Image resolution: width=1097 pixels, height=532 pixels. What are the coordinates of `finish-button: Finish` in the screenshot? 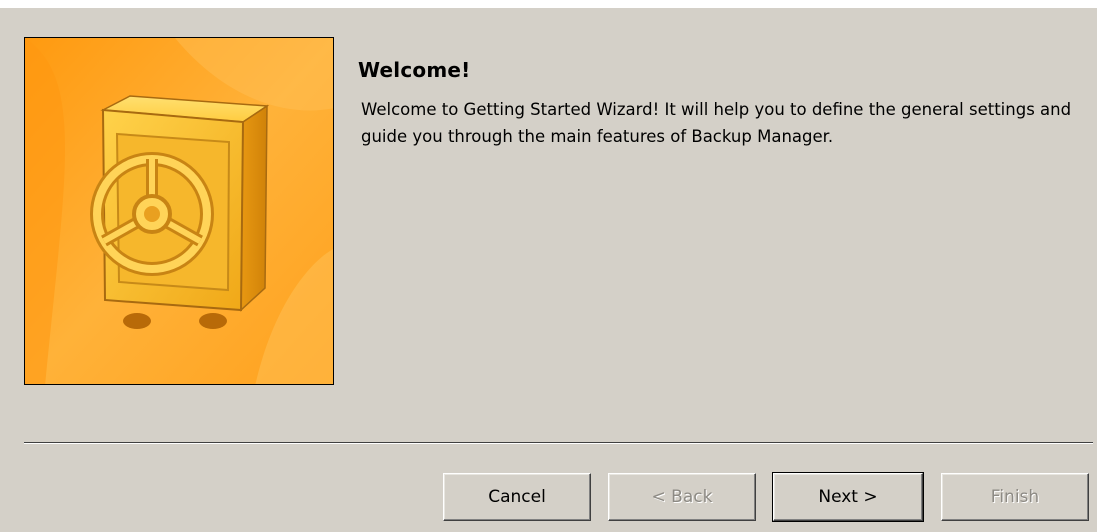 It's located at (1015, 497).